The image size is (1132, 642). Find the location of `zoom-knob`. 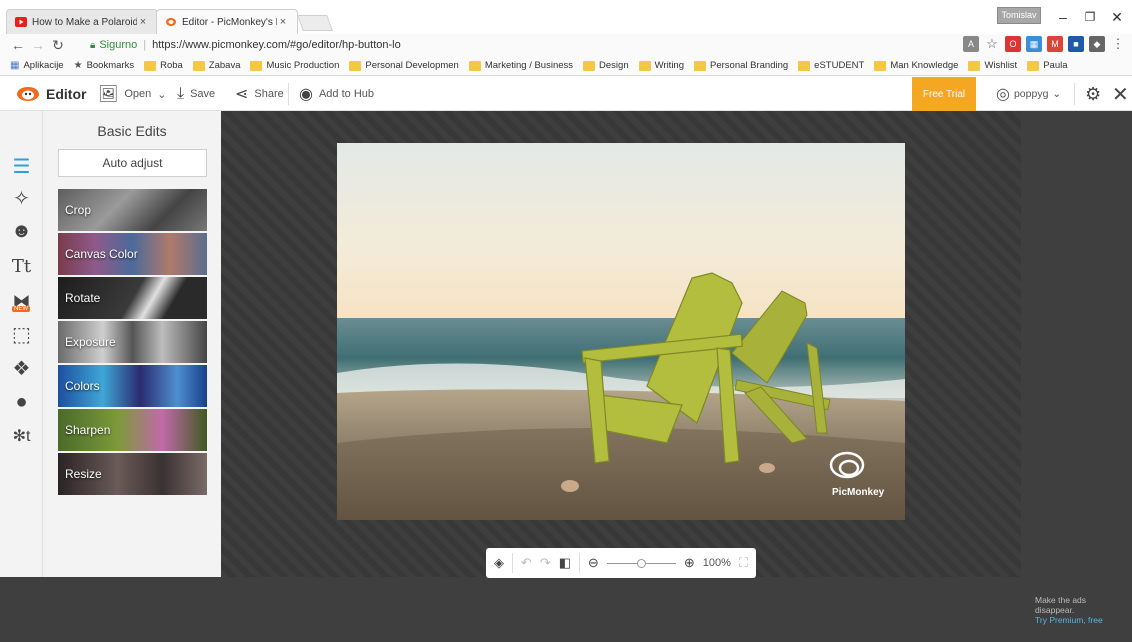

zoom-knob is located at coordinates (641, 563).